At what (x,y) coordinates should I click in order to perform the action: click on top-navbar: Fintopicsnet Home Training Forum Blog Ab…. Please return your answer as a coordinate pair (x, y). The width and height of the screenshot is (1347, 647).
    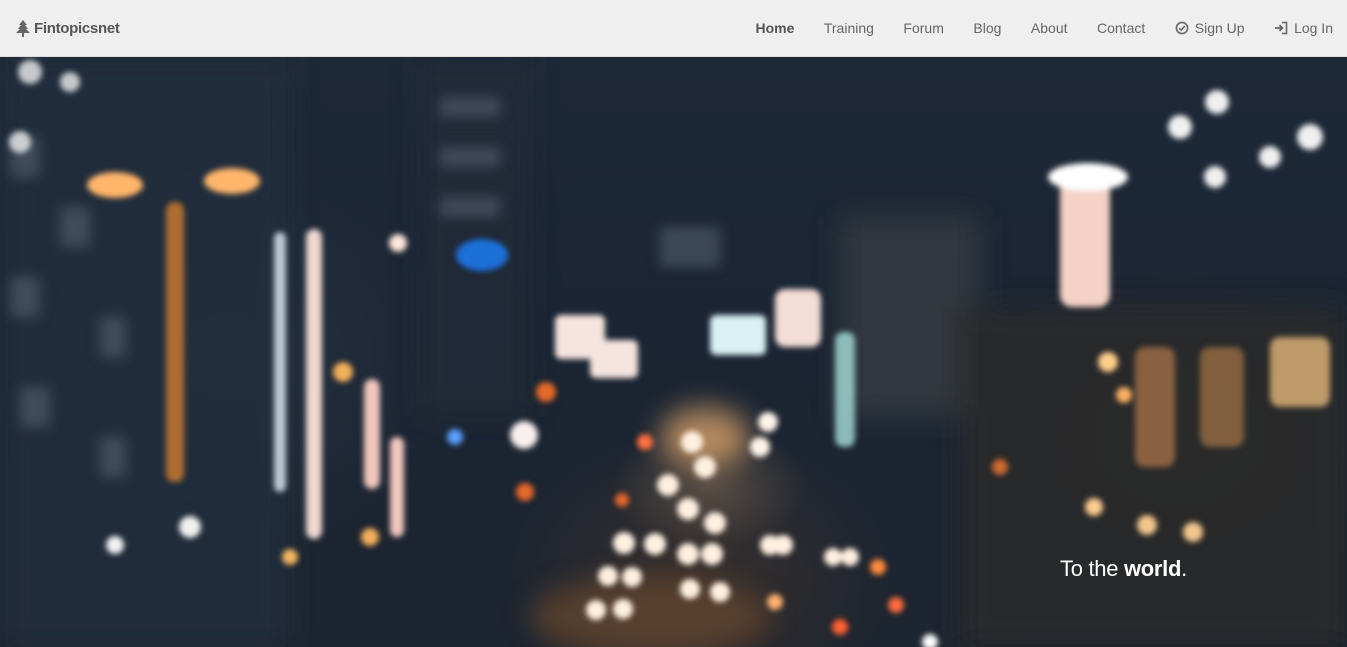
    Looking at the image, I should click on (673, 28).